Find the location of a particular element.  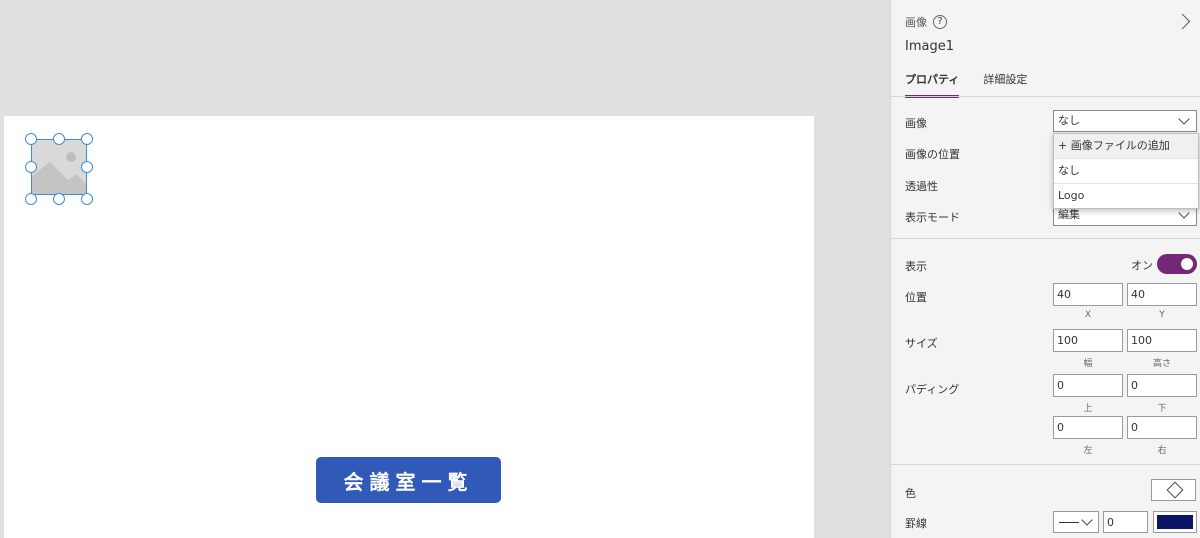

display-mode-label: 表示モード is located at coordinates (932, 217).